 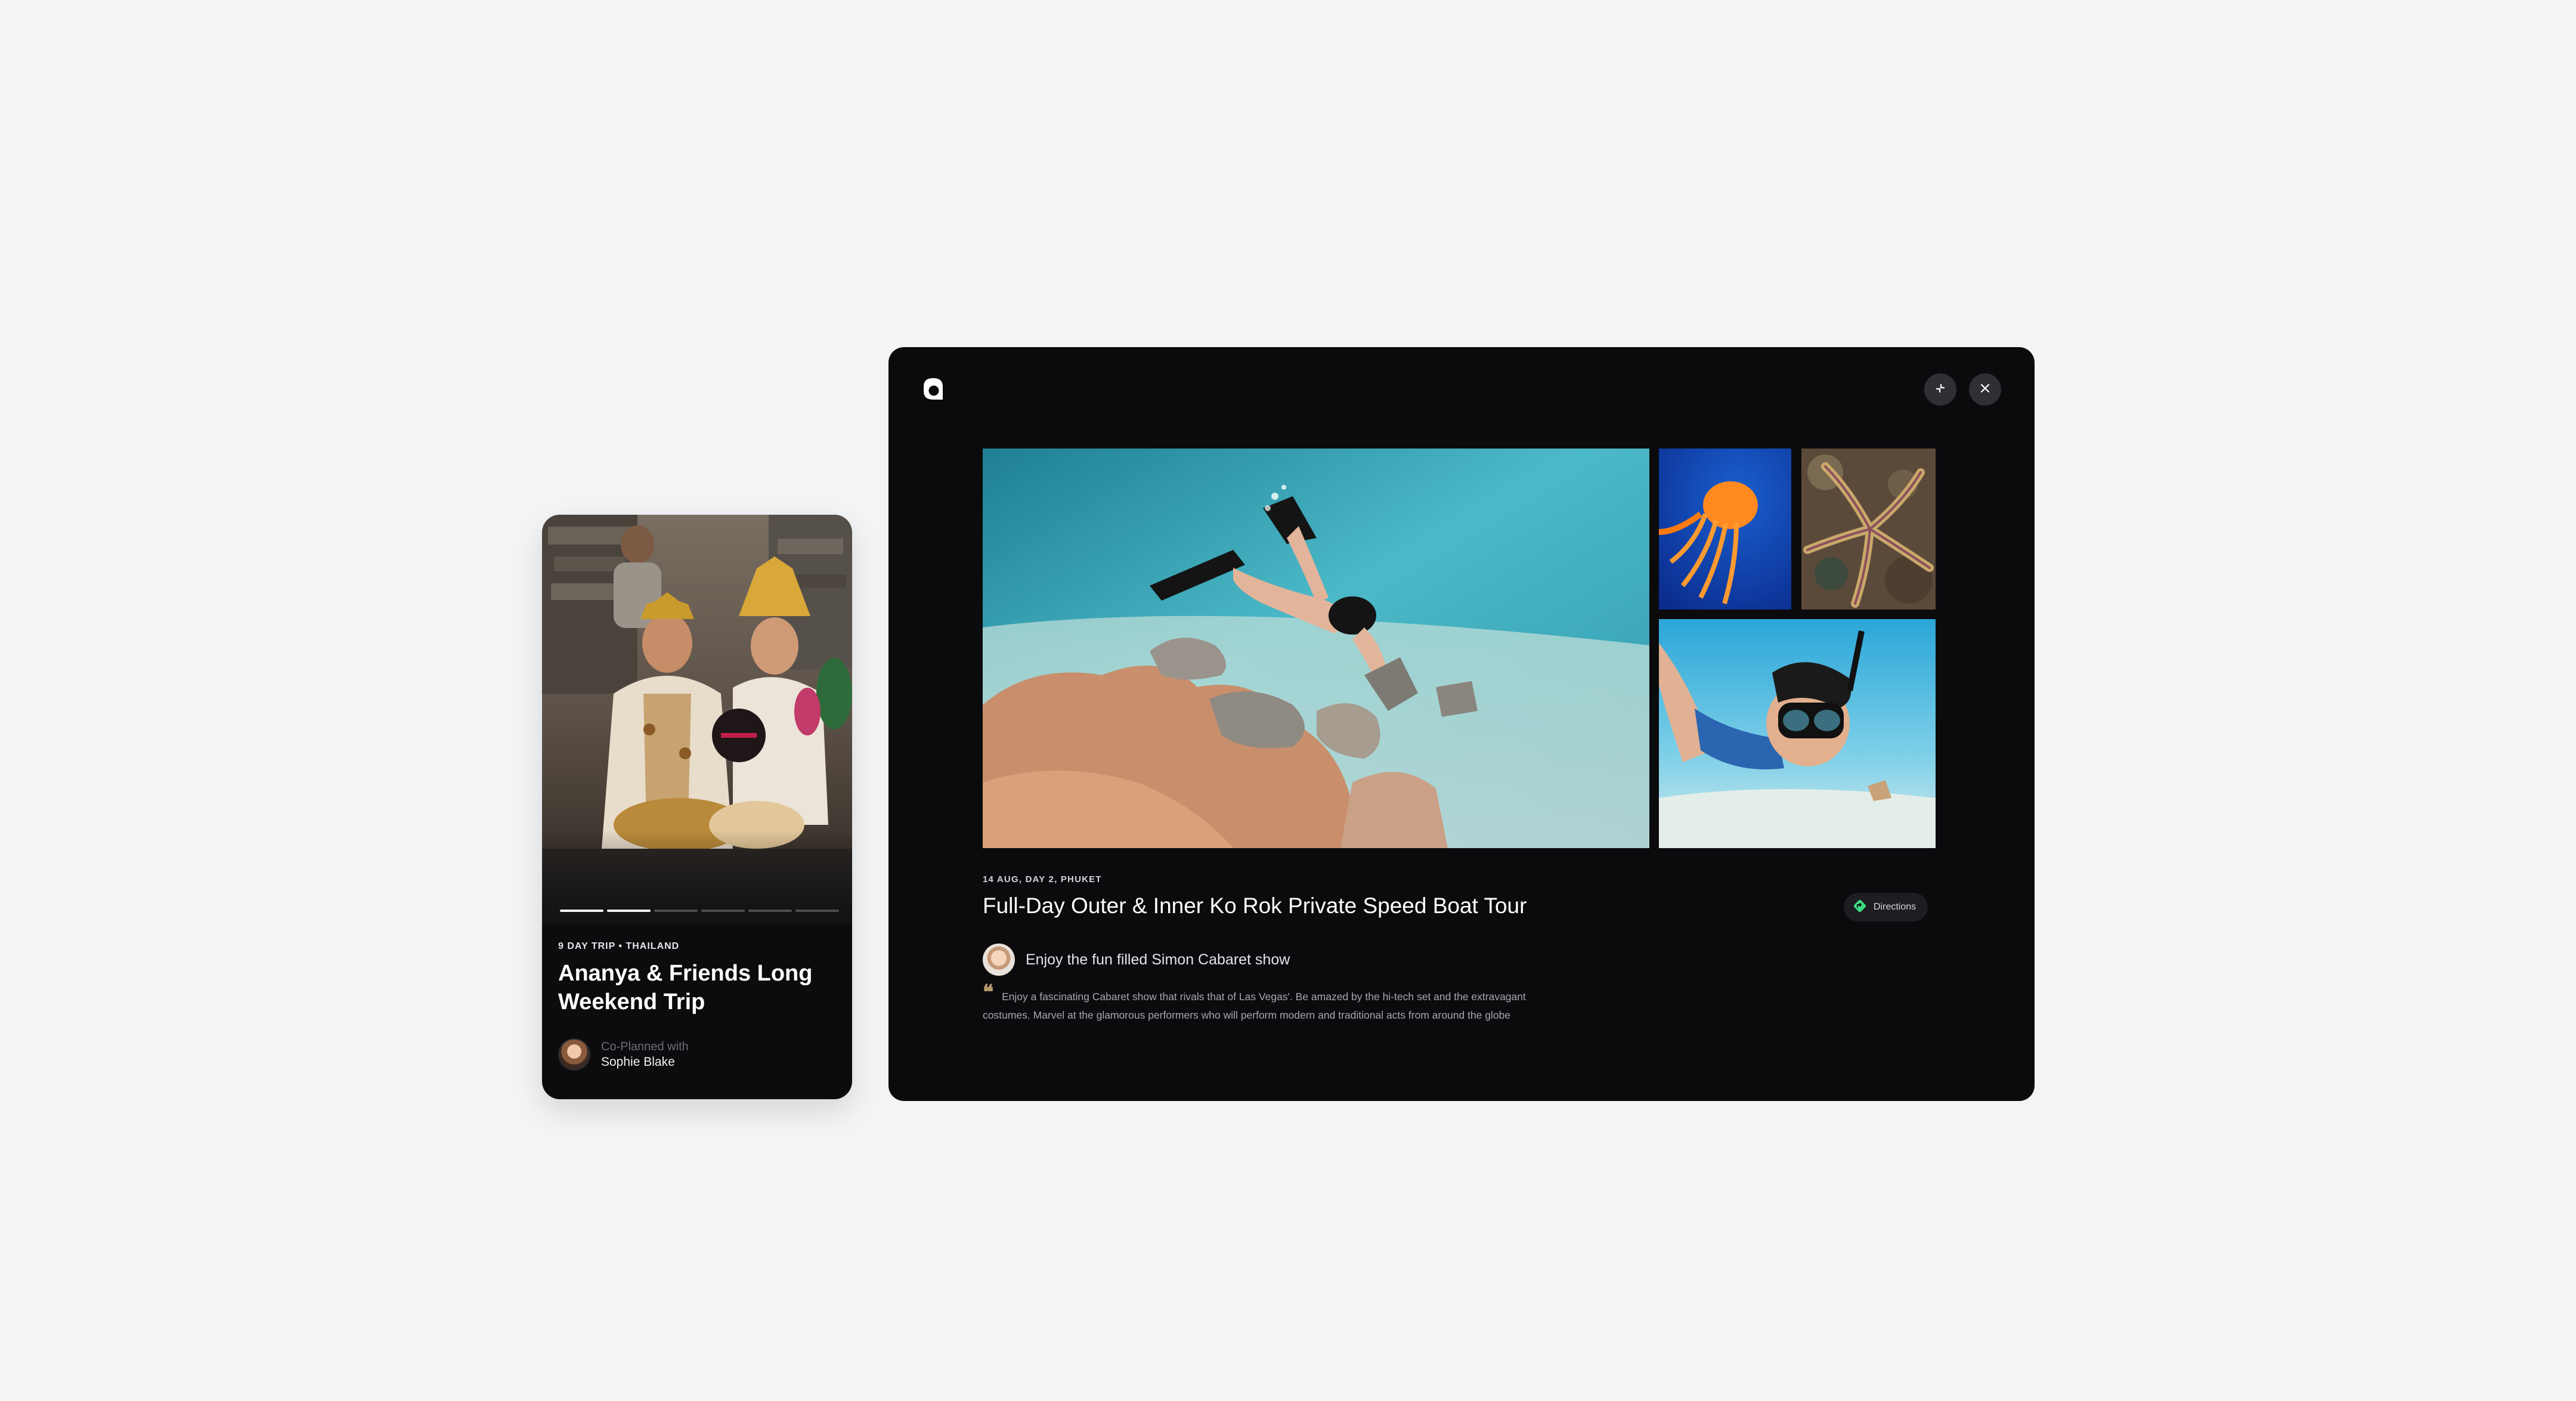 What do you see at coordinates (1860, 907) in the screenshot?
I see `directions-diamond-icon` at bounding box center [1860, 907].